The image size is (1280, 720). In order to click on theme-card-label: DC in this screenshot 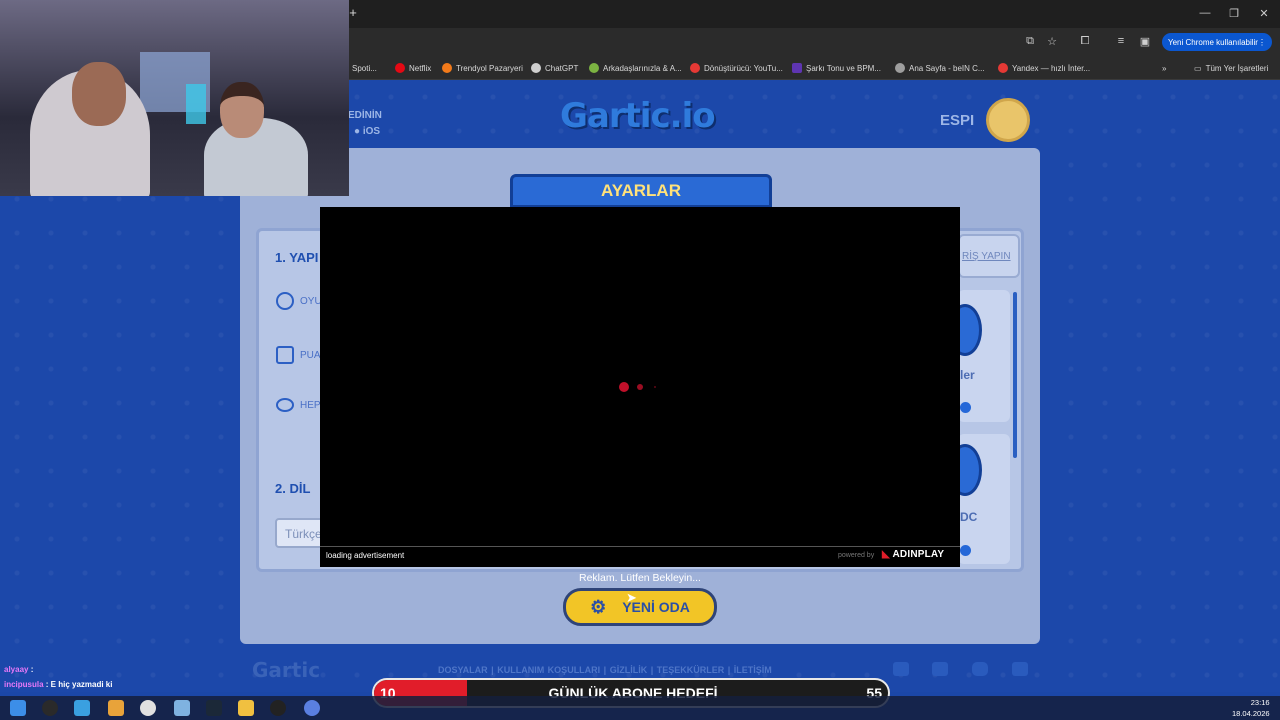, I will do `click(969, 517)`.